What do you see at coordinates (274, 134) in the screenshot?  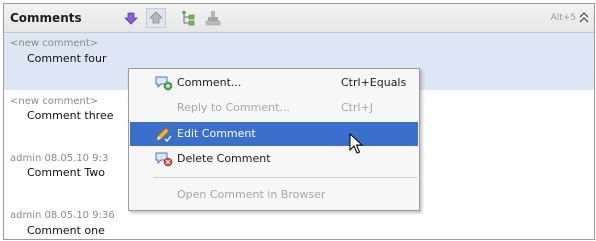 I see `menu-item-edit-comment: Edit Comment` at bounding box center [274, 134].